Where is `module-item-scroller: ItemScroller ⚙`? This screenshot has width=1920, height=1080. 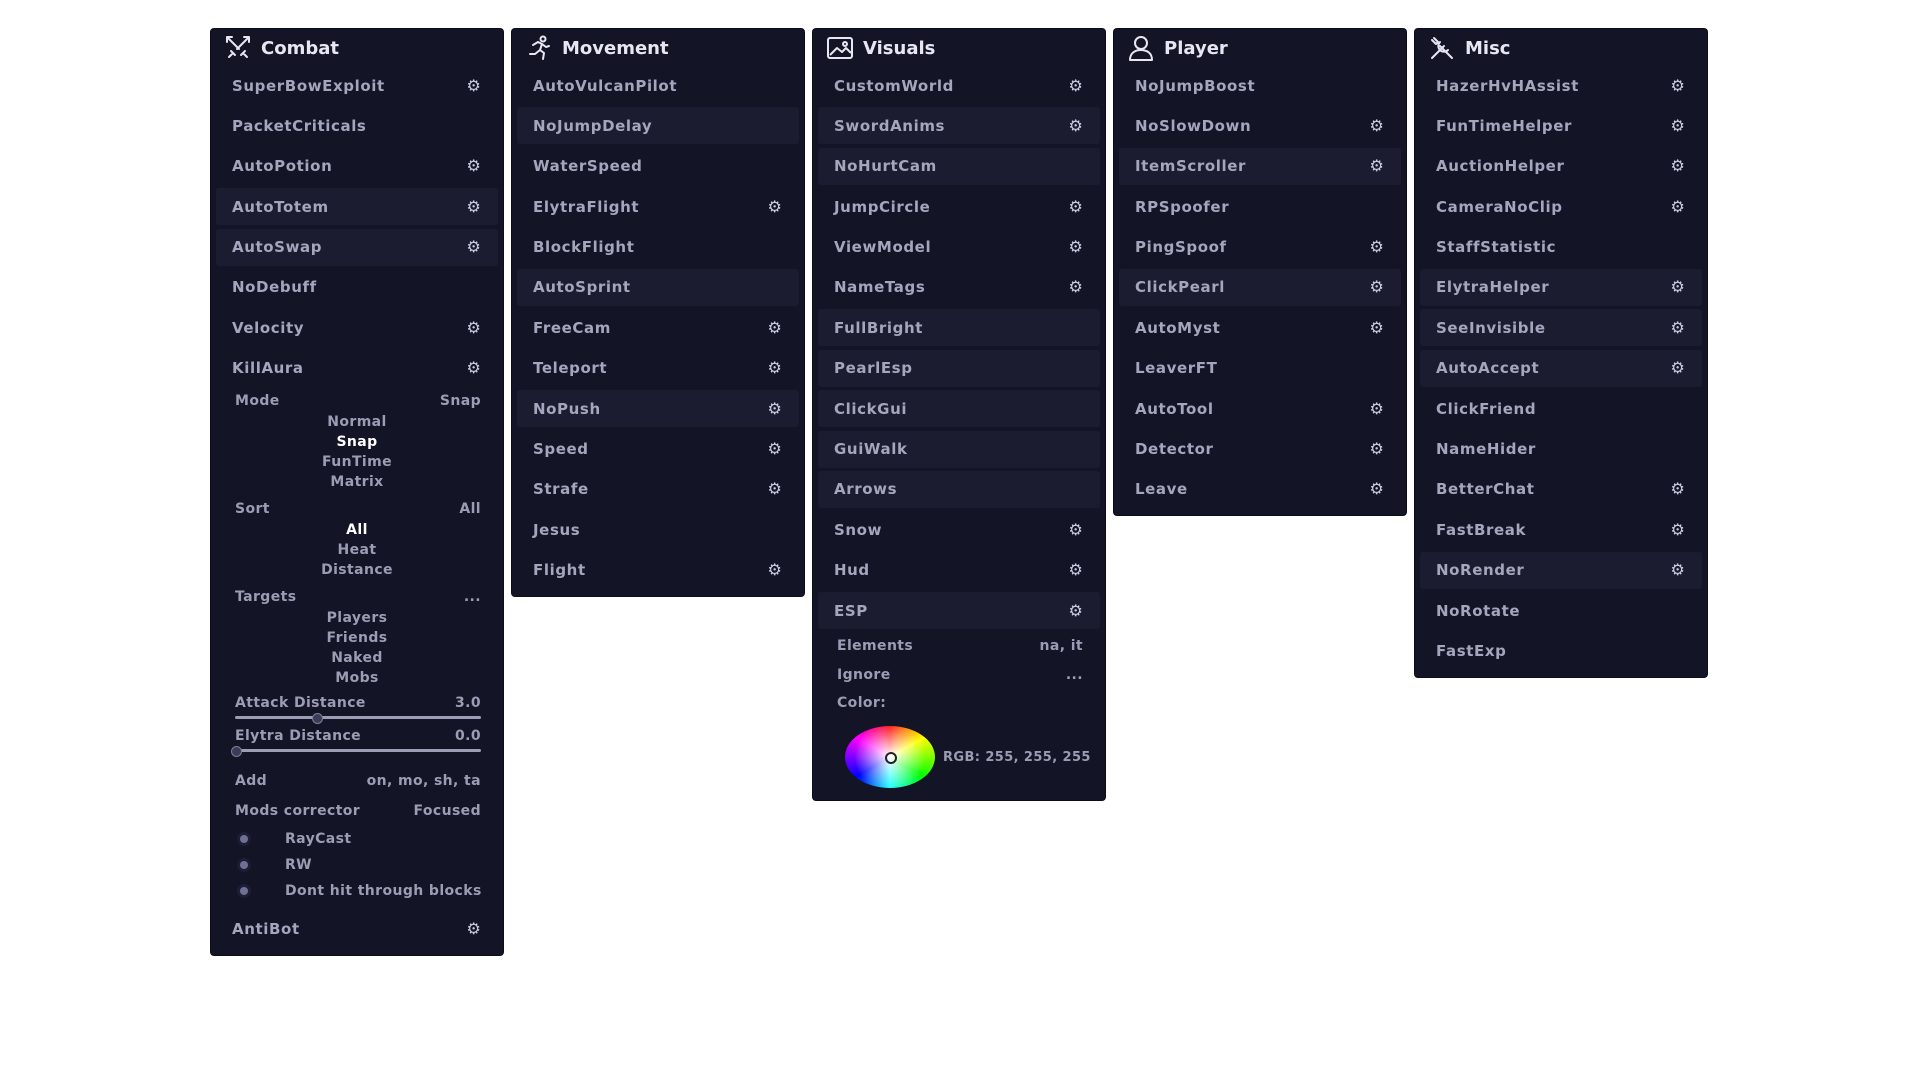
module-item-scroller: ItemScroller ⚙ is located at coordinates (1260, 166).